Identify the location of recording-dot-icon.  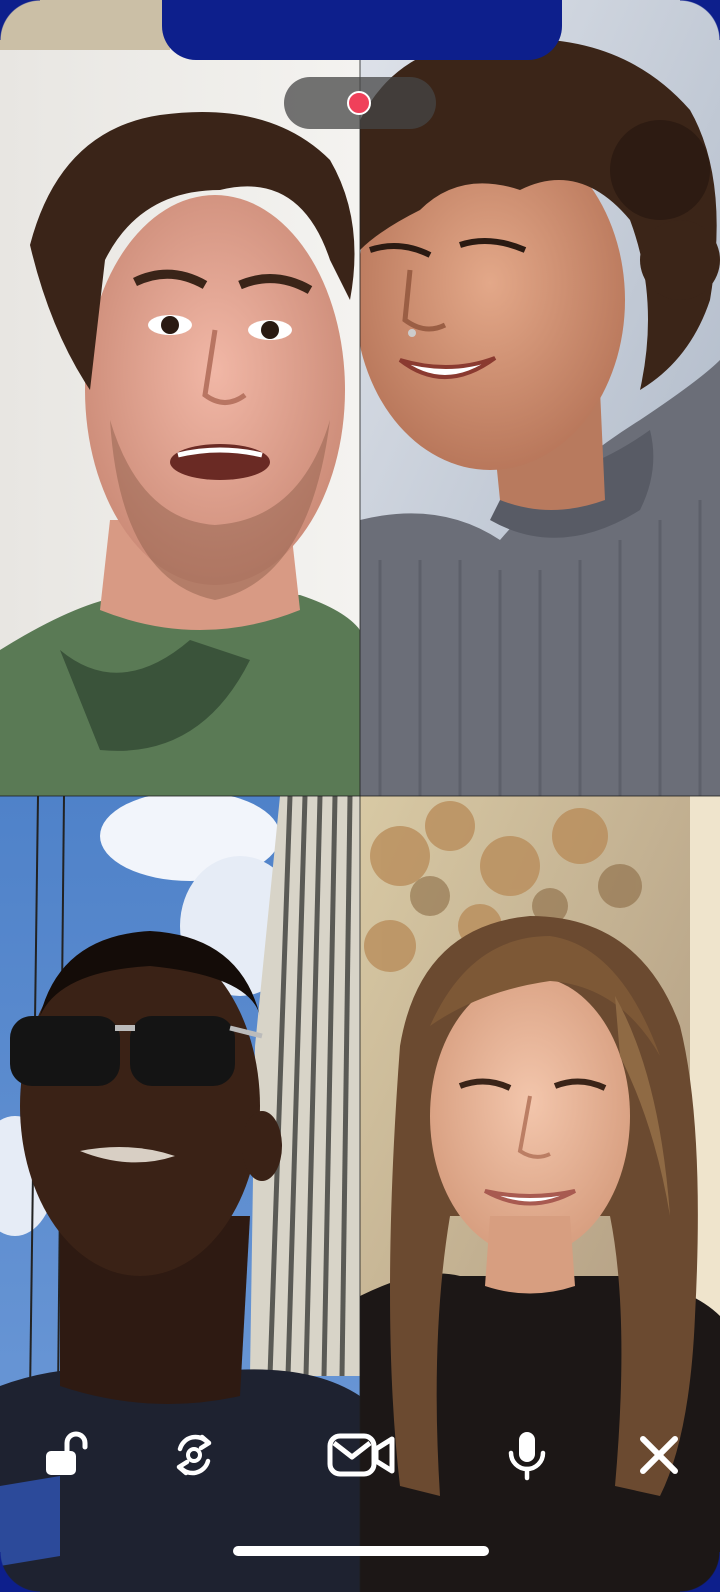
(359, 103).